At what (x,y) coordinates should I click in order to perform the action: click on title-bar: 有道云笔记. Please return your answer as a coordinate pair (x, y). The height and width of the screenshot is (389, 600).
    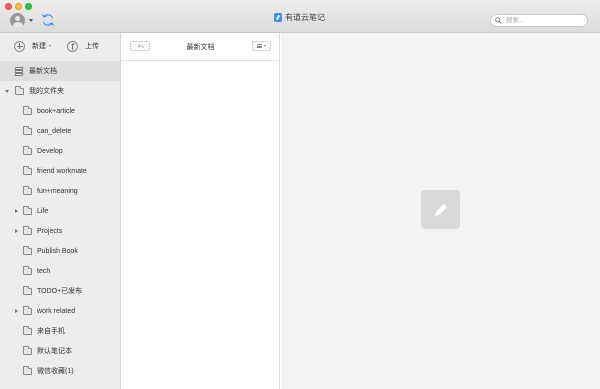
    Looking at the image, I should click on (300, 16).